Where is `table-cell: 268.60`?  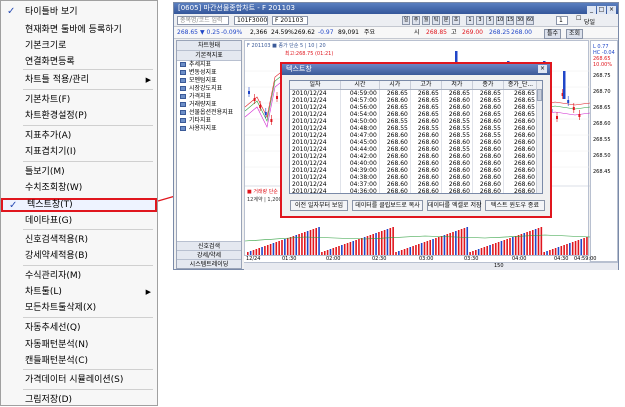
table-cell: 268.60 is located at coordinates (426, 121).